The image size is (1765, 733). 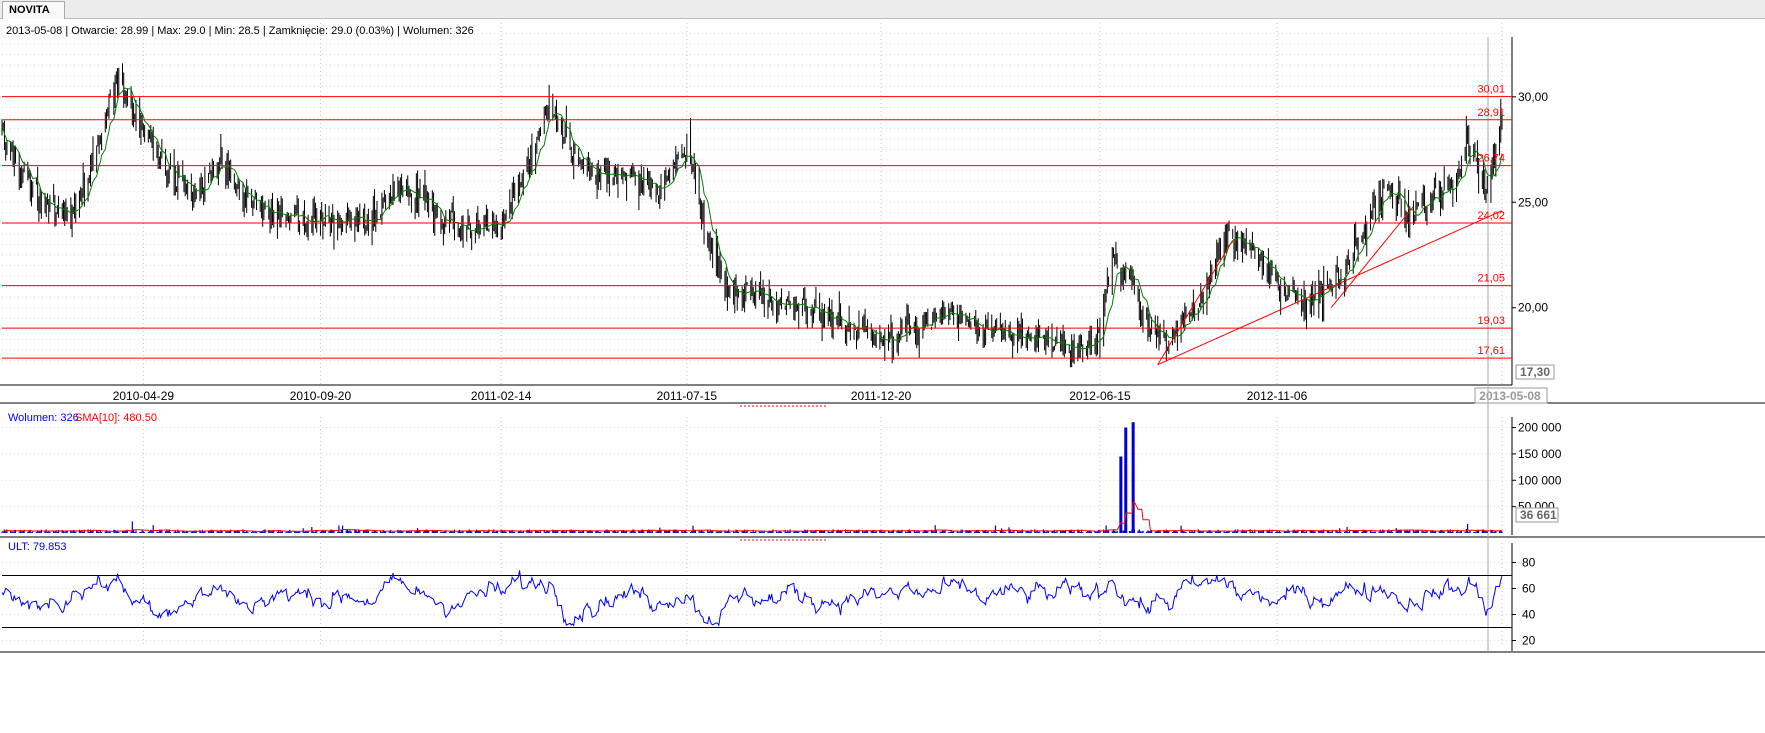 I want to click on volume-y-tick-label: 150 000, so click(x=1540, y=454).